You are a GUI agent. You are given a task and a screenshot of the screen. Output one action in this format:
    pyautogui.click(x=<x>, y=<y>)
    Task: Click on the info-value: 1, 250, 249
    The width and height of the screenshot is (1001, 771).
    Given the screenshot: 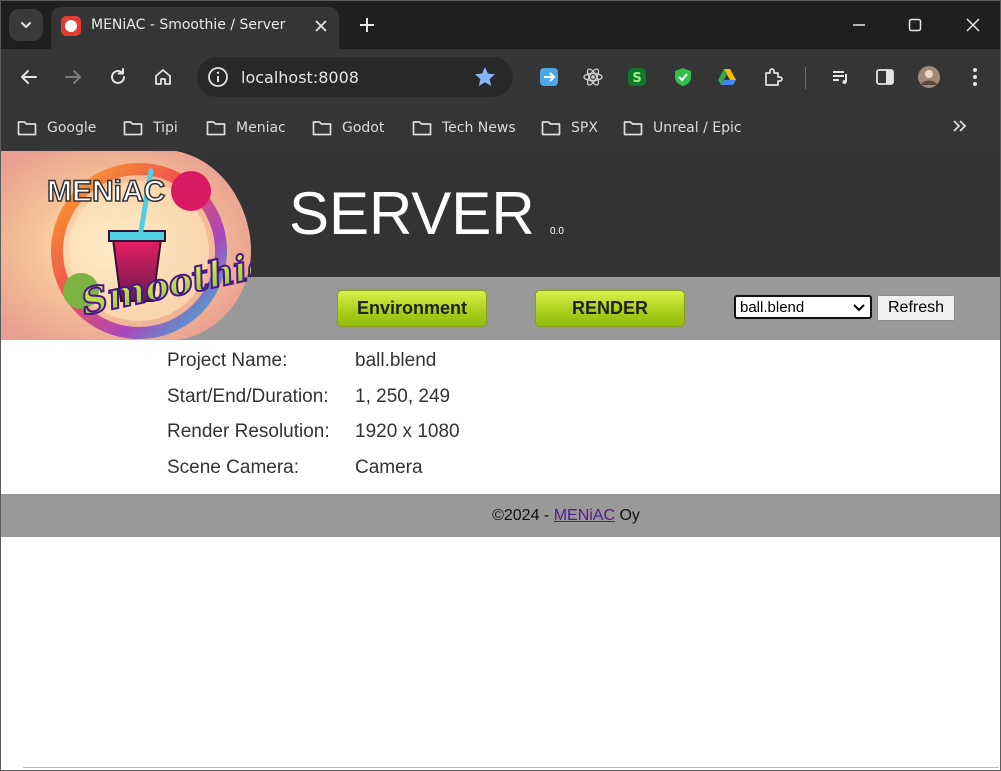 What is the action you would take?
    pyautogui.click(x=403, y=396)
    